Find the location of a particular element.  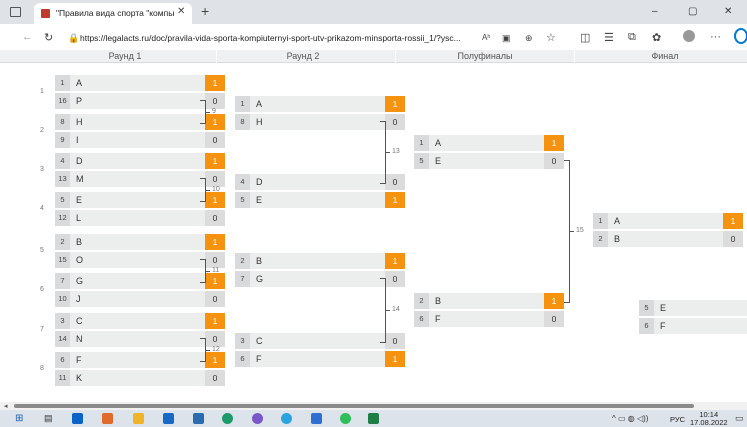

match-box: 3 C 1 14 N 0 is located at coordinates (140, 330).